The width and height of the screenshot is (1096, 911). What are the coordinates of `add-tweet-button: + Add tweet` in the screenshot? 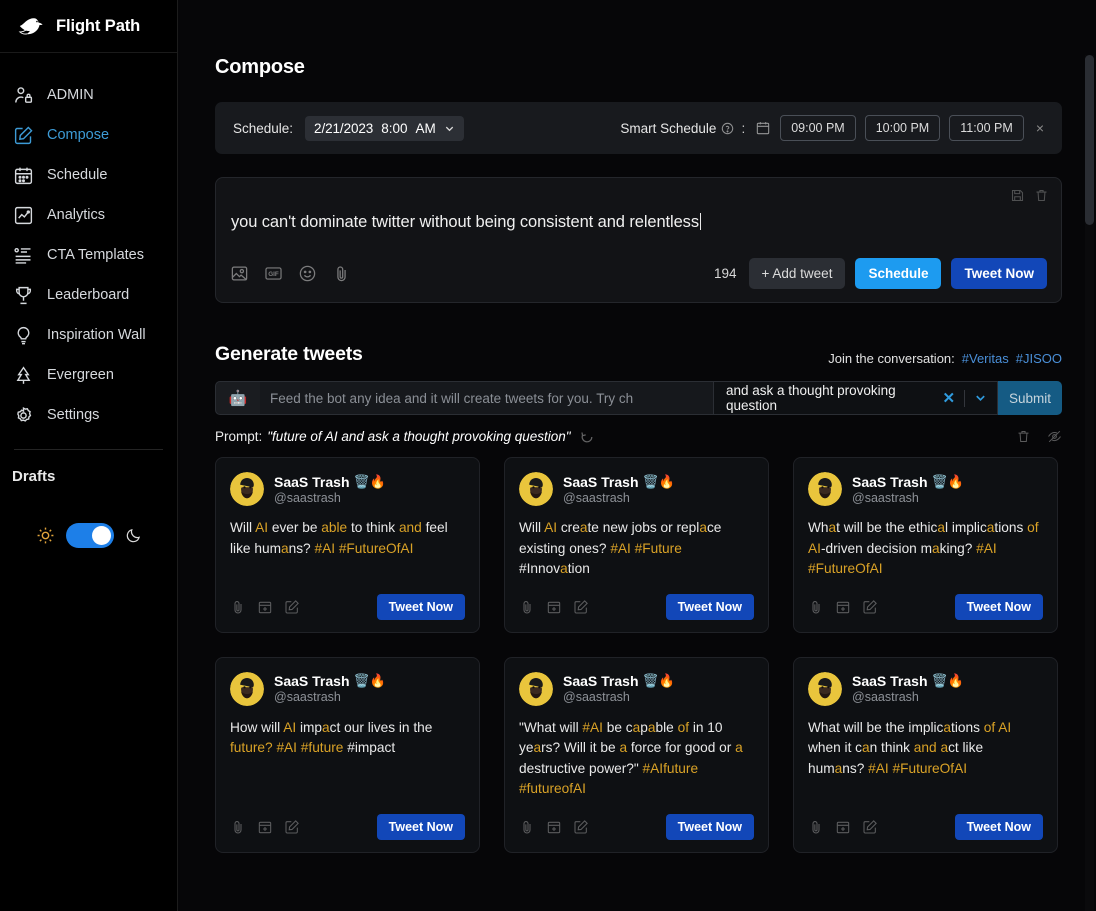 It's located at (797, 274).